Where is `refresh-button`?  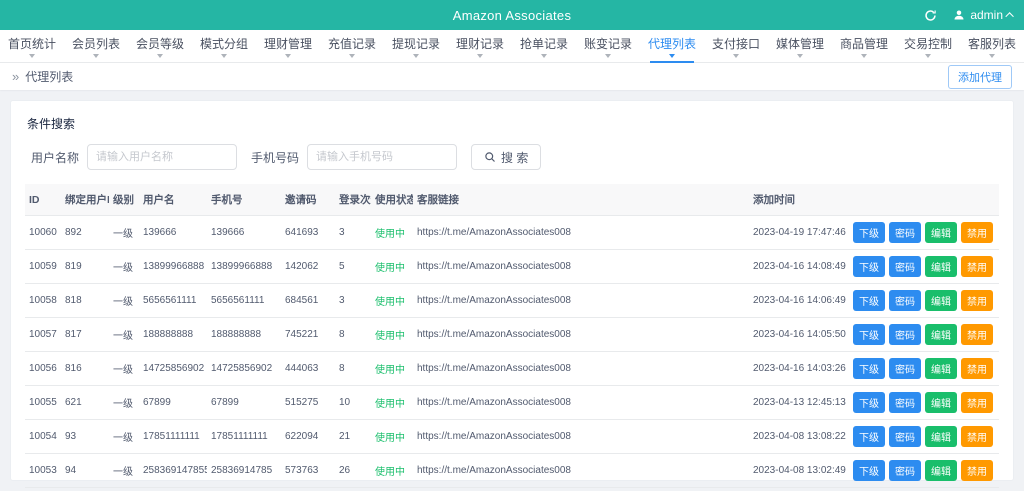 refresh-button is located at coordinates (930, 15).